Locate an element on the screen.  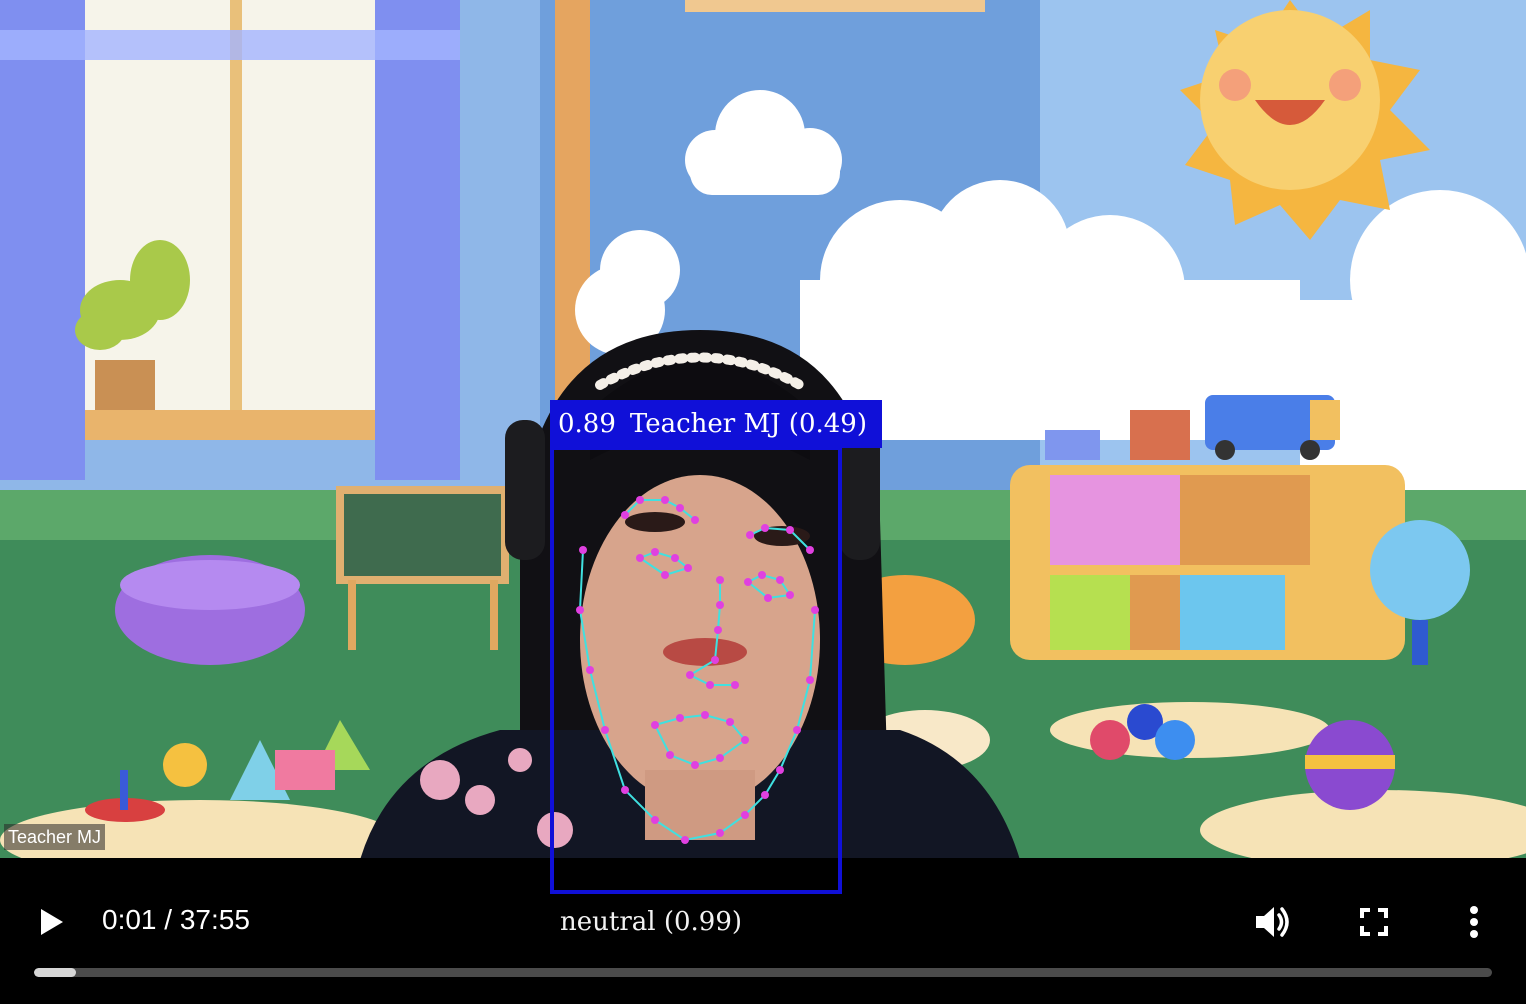
more-vertical-icon is located at coordinates (1474, 922).